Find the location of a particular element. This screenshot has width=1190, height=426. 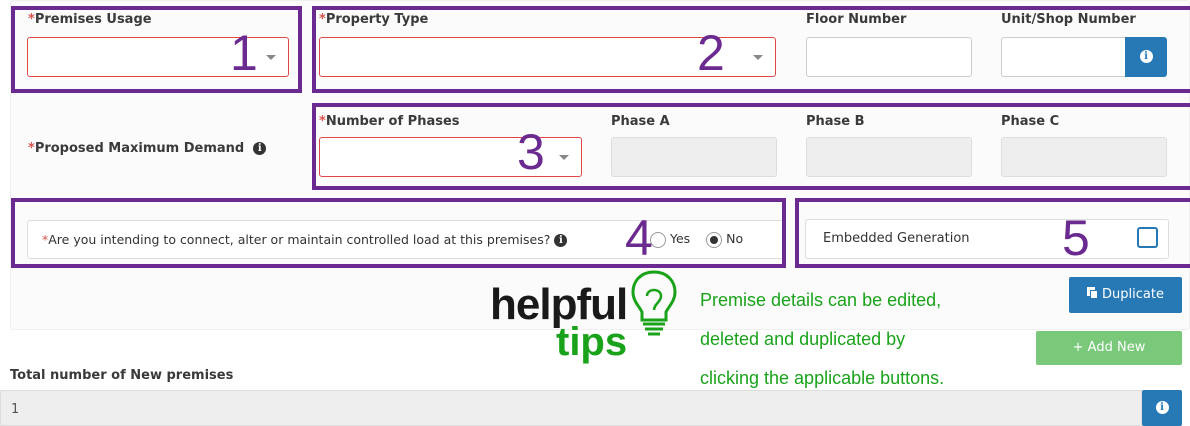

controlled-load-options: Yes No is located at coordinates (696, 239).